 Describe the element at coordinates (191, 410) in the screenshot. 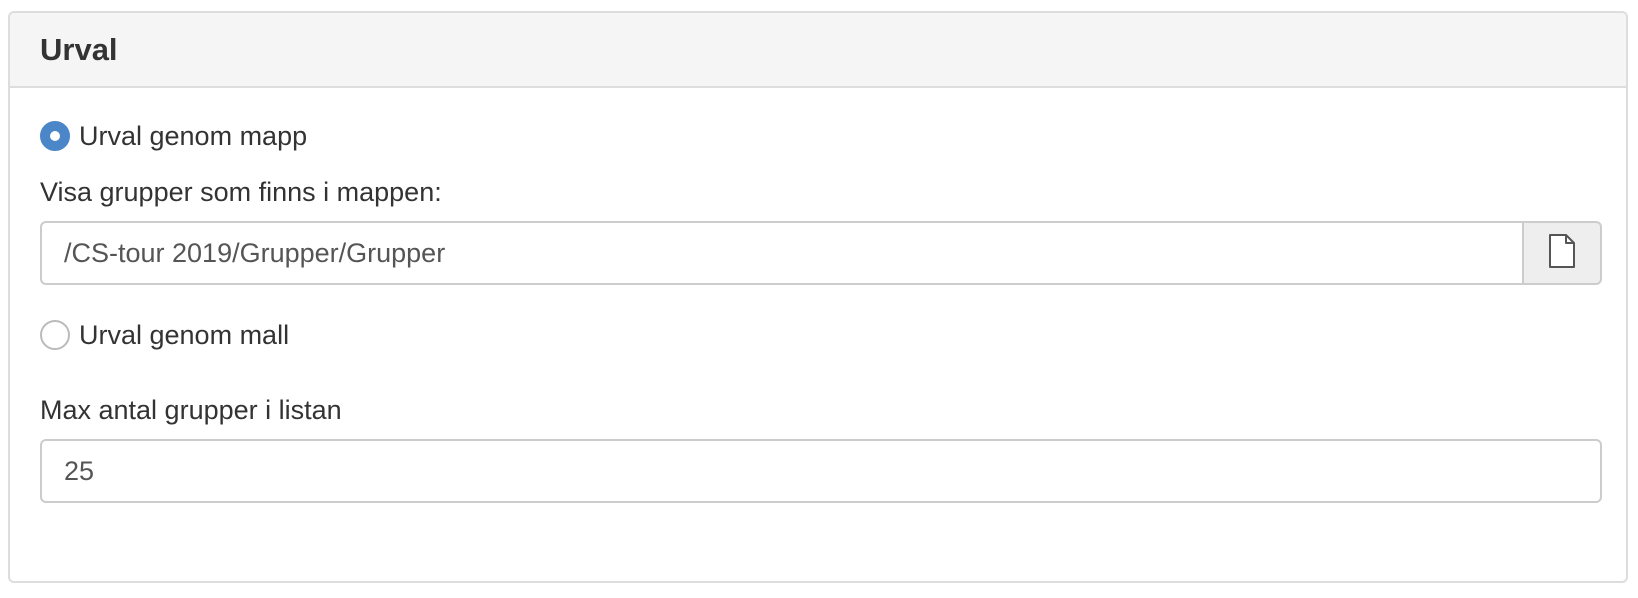

I see `max-field-label: Max antal grupper i listan` at that location.